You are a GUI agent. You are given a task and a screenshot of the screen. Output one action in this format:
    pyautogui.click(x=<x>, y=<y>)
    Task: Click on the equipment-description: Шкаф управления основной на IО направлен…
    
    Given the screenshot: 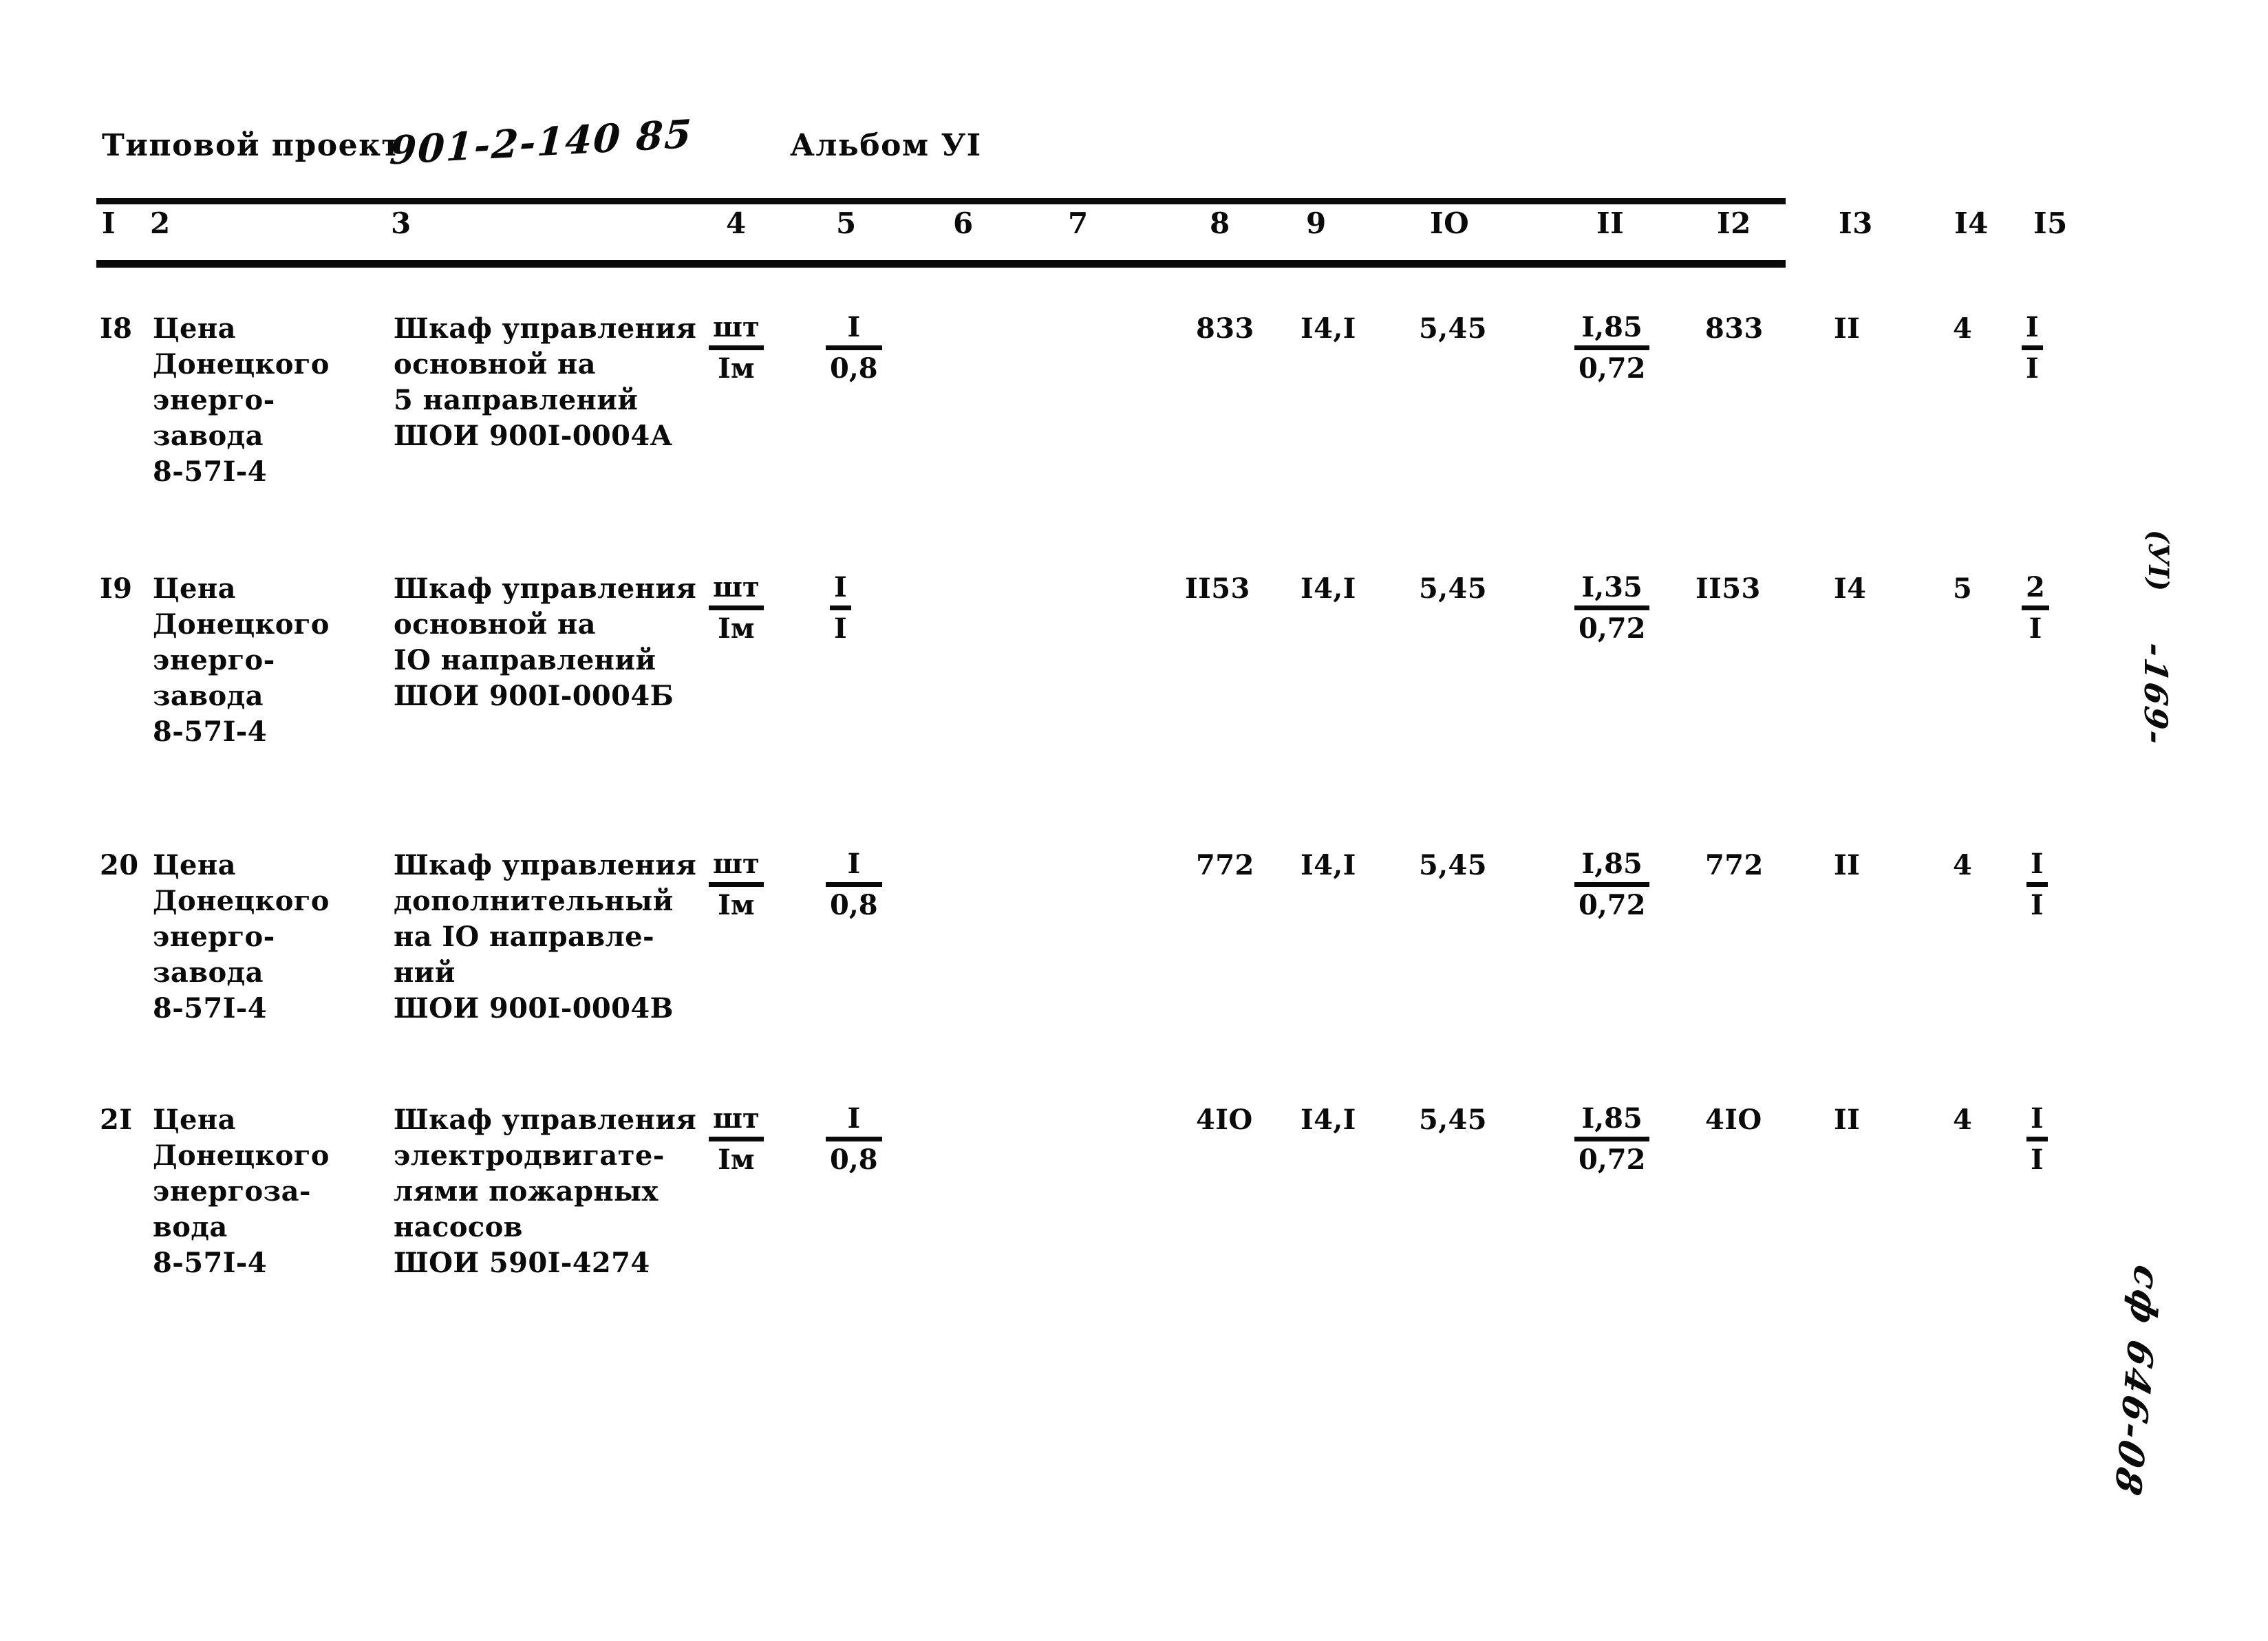 What is the action you would take?
    pyautogui.click(x=545, y=642)
    